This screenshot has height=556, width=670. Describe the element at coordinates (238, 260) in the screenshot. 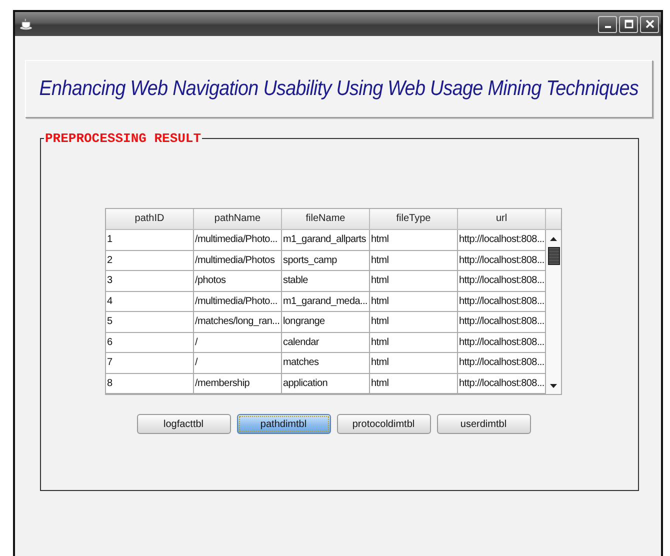

I see `table-cell: /multimedia/Photos` at that location.